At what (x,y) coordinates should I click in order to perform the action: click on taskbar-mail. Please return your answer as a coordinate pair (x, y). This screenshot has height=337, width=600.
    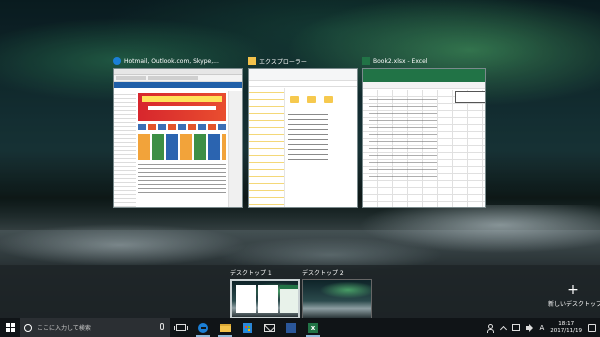
    Looking at the image, I should click on (269, 327).